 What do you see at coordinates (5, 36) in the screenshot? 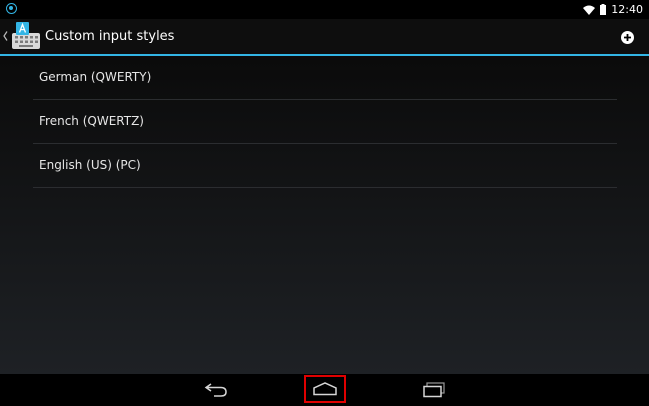
I see `back-caret-icon` at bounding box center [5, 36].